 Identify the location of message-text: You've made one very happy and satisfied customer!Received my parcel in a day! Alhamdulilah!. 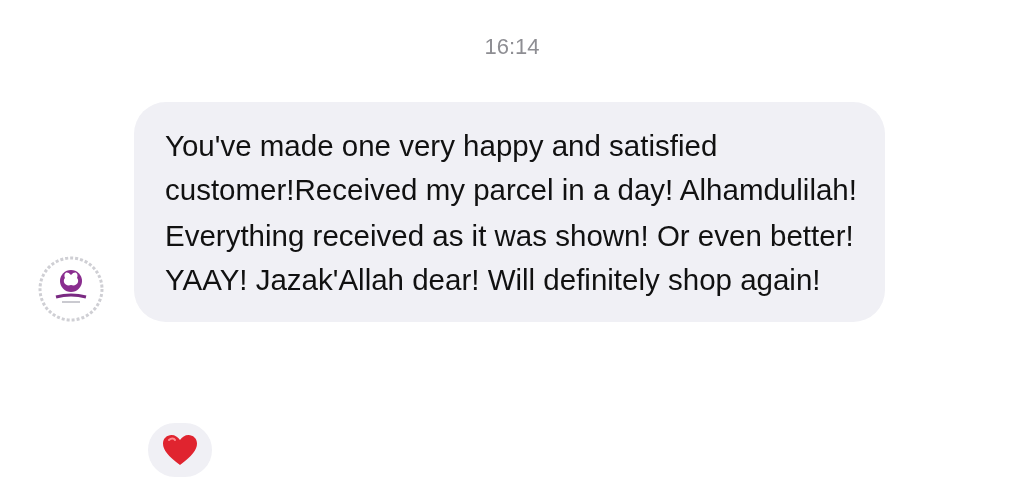
(511, 168).